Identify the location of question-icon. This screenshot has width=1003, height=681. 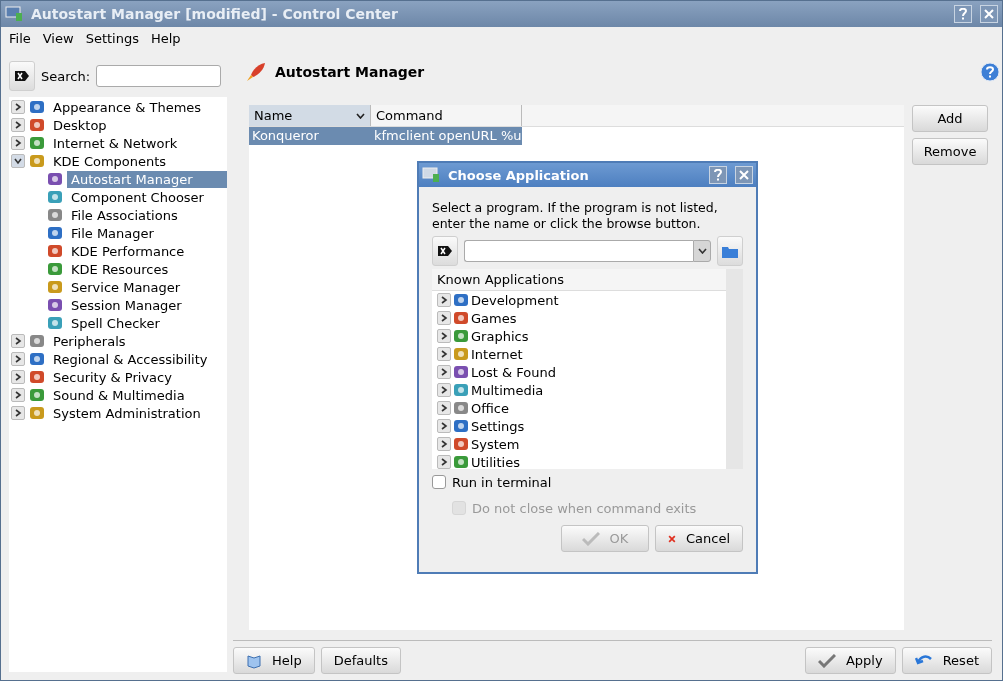
(963, 14).